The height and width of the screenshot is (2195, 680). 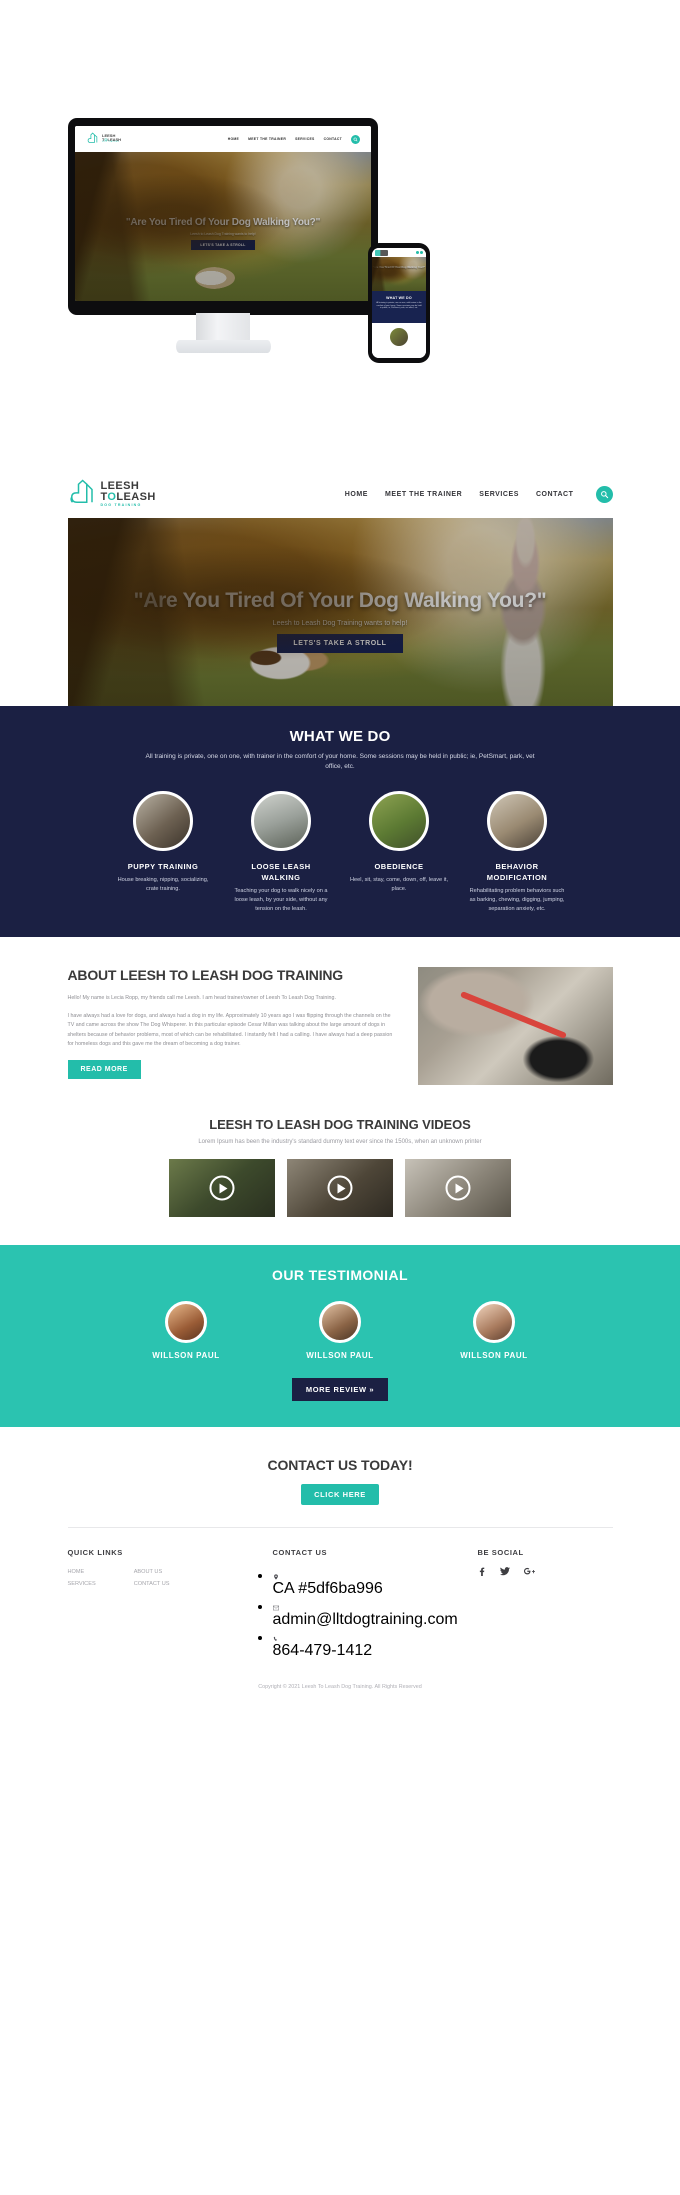 I want to click on service-card-title: OBEDIENCE, so click(x=399, y=866).